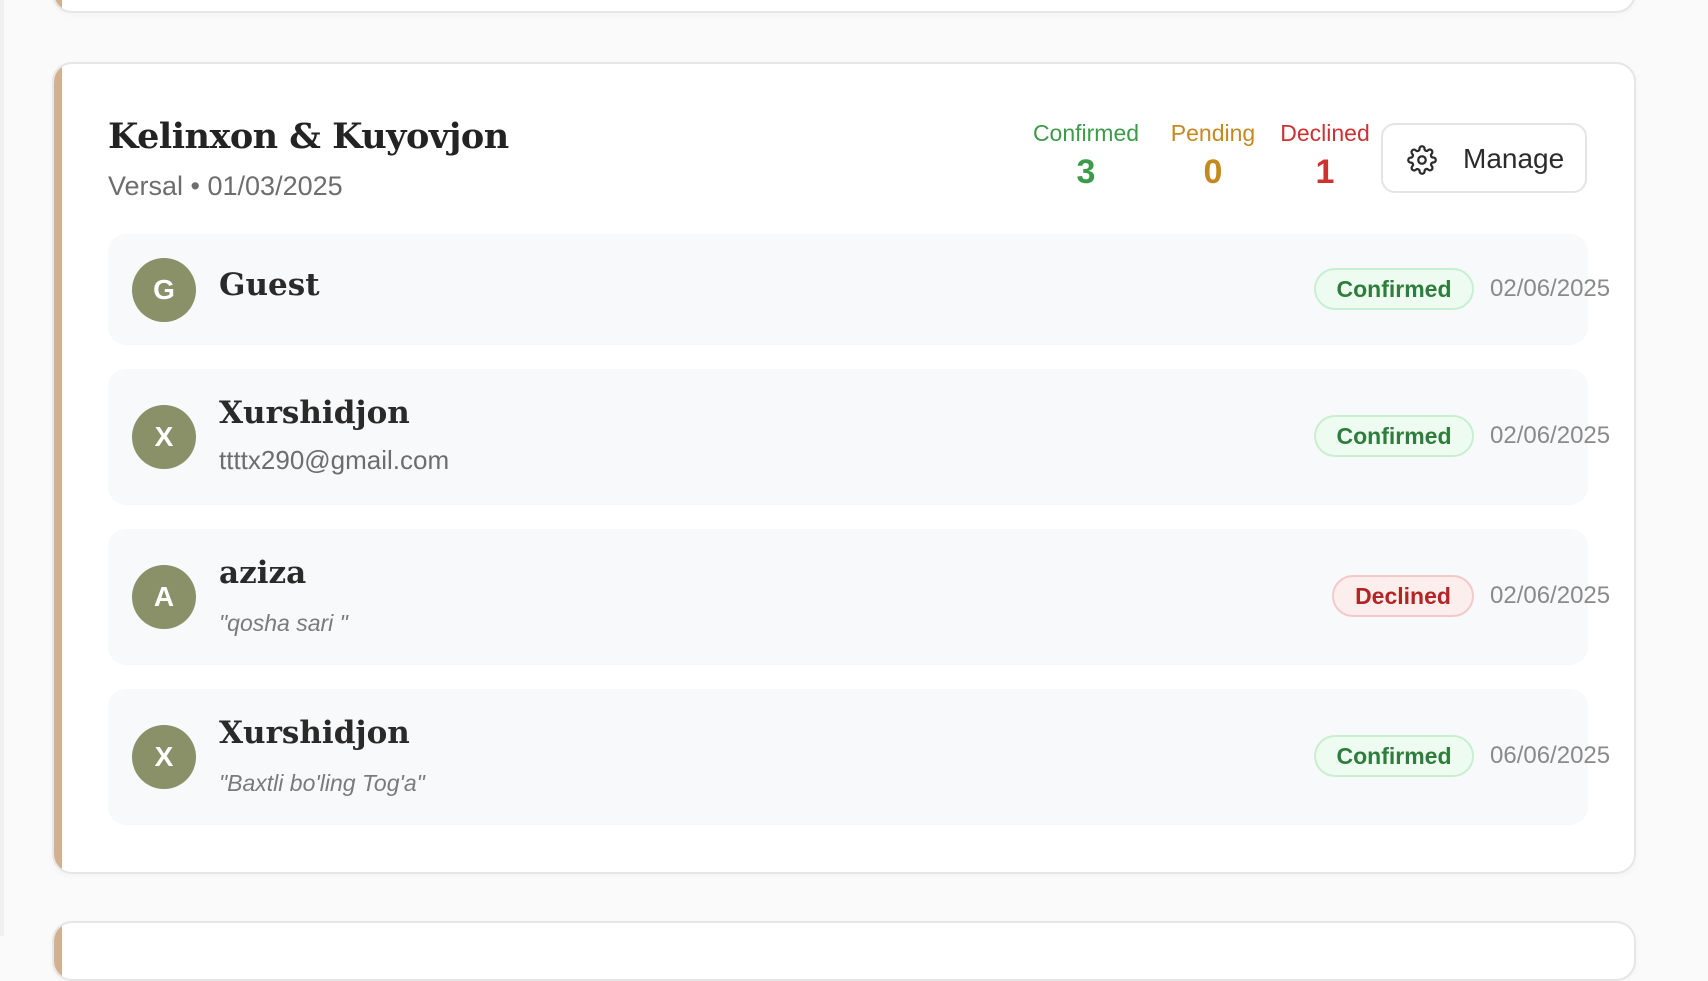  I want to click on guest-name: Guest, so click(269, 285).